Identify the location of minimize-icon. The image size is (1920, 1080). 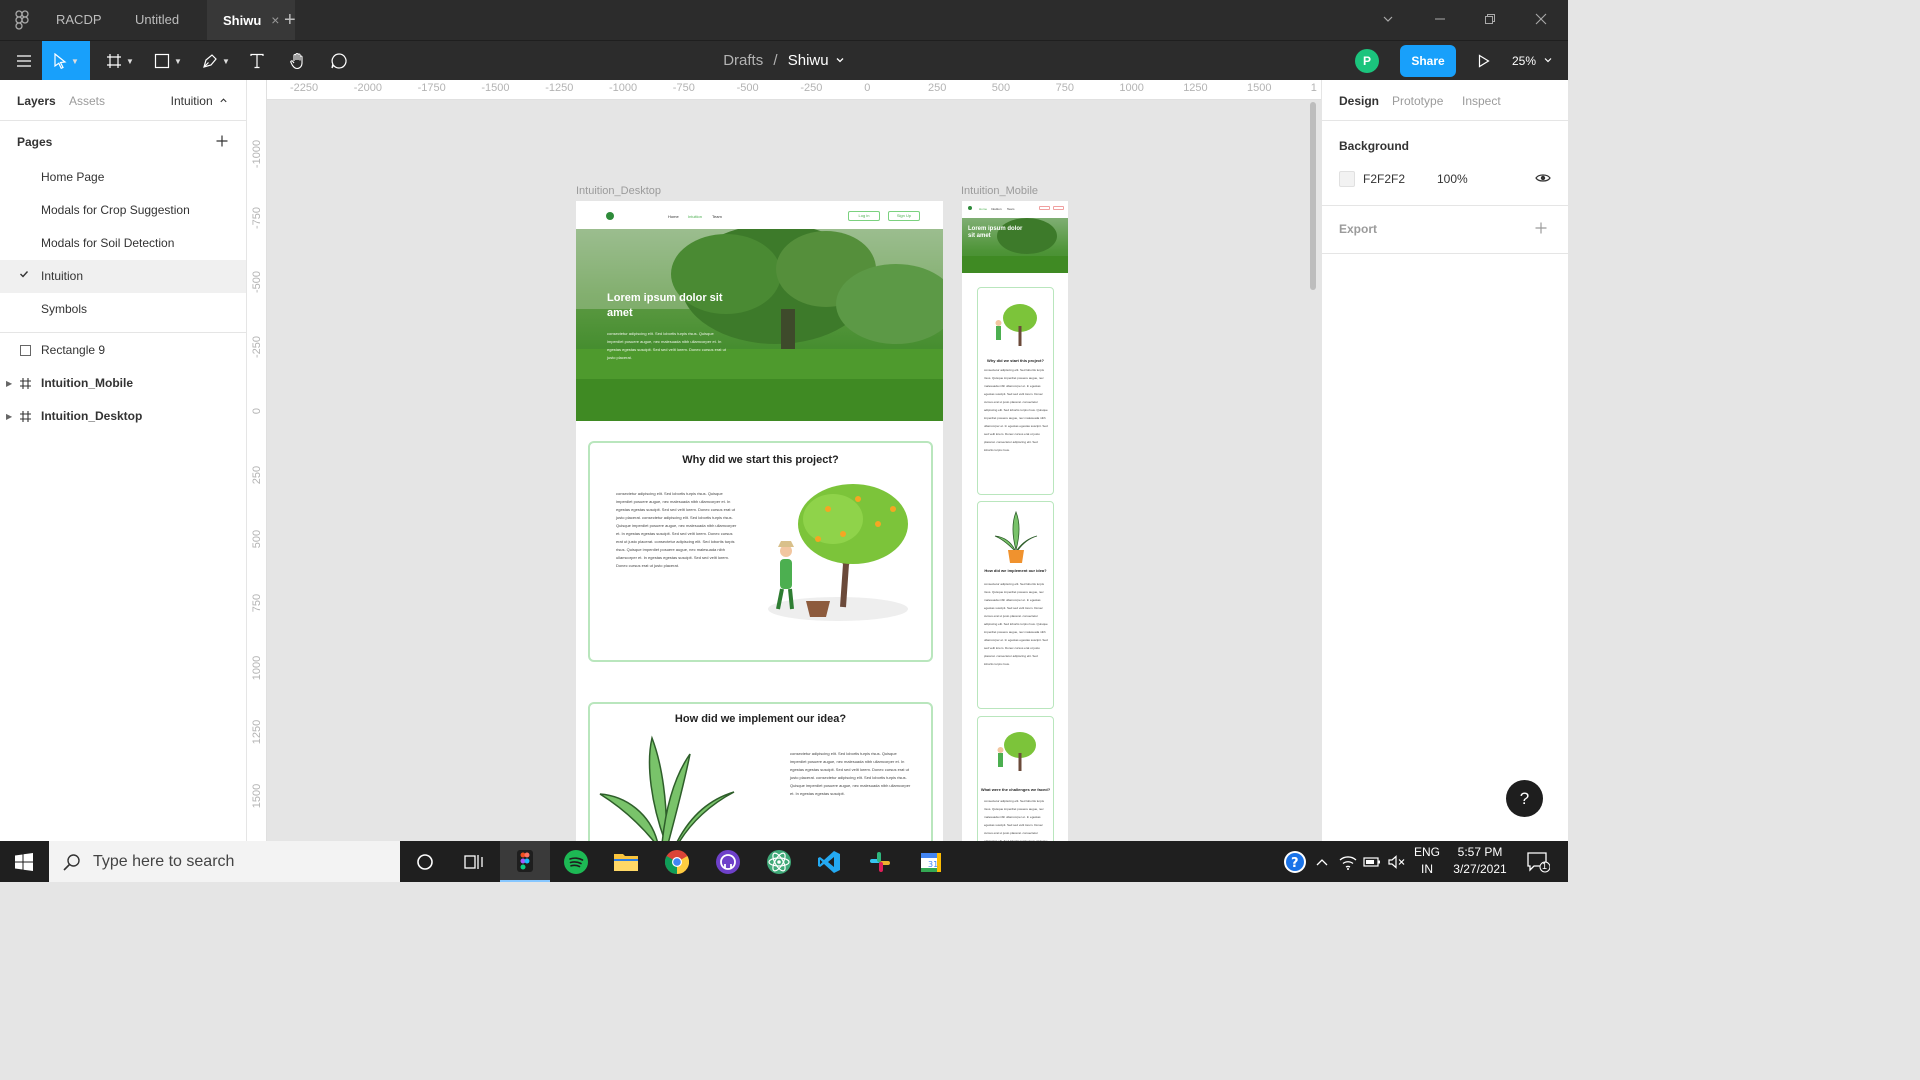
(1440, 20).